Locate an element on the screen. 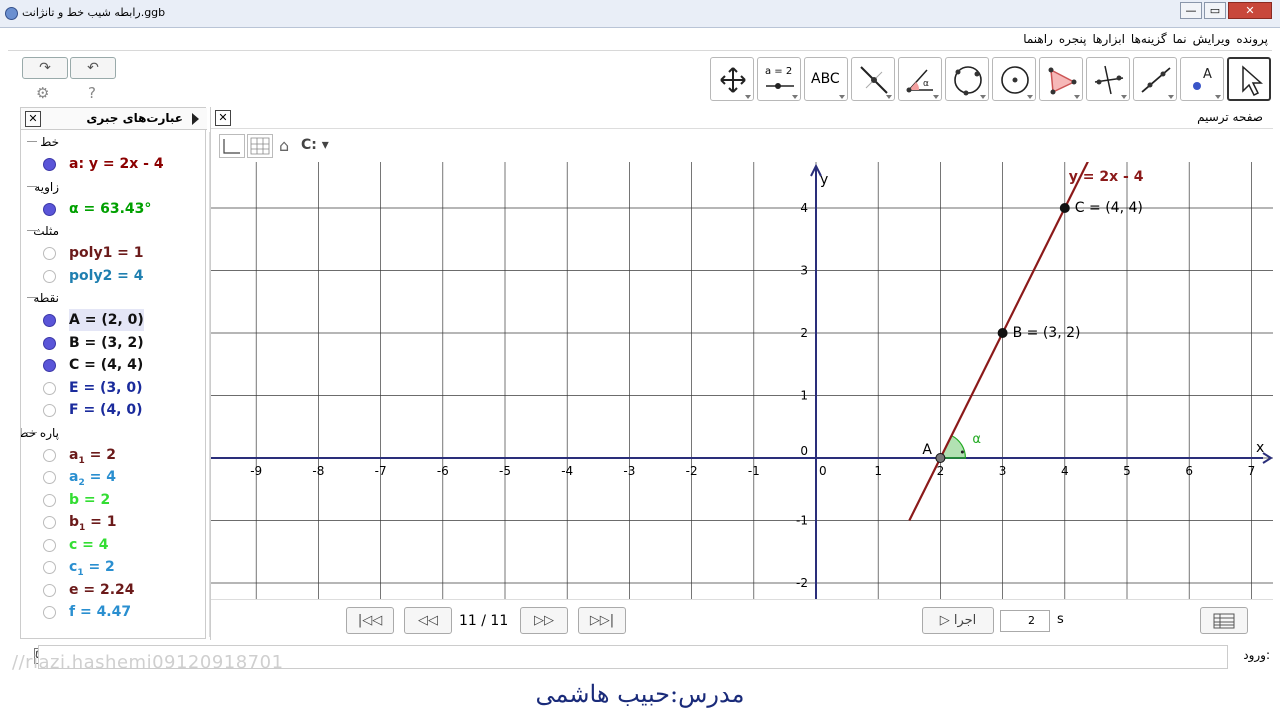  move-graphics-tool is located at coordinates (732, 79).